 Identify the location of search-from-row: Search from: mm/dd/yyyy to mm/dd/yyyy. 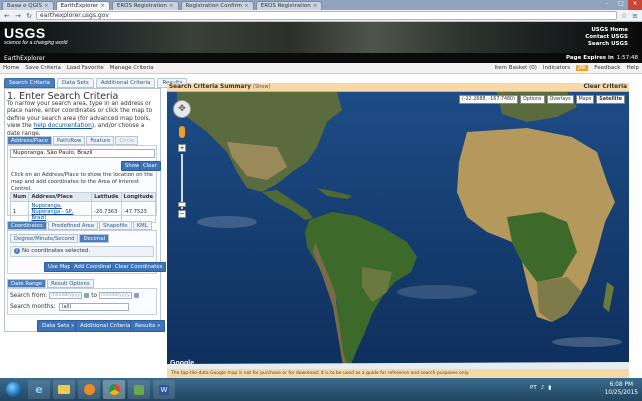
(75, 295).